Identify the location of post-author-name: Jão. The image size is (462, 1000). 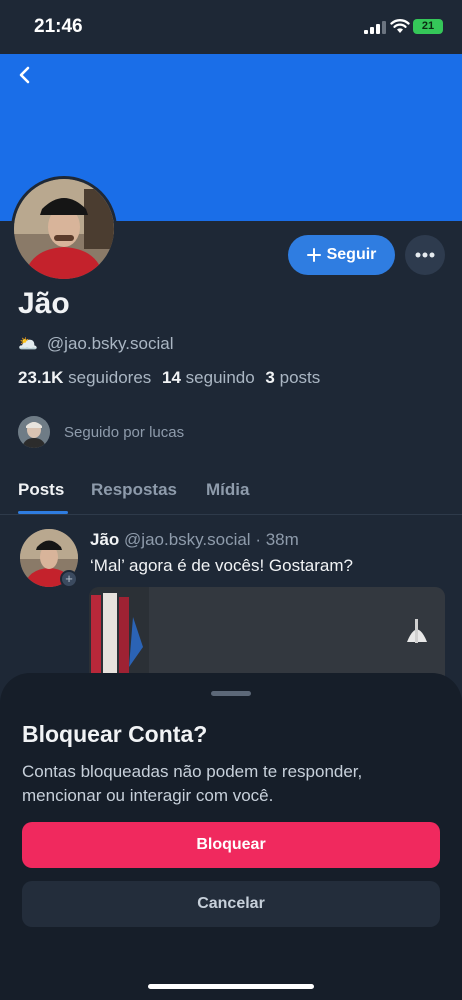
(105, 539).